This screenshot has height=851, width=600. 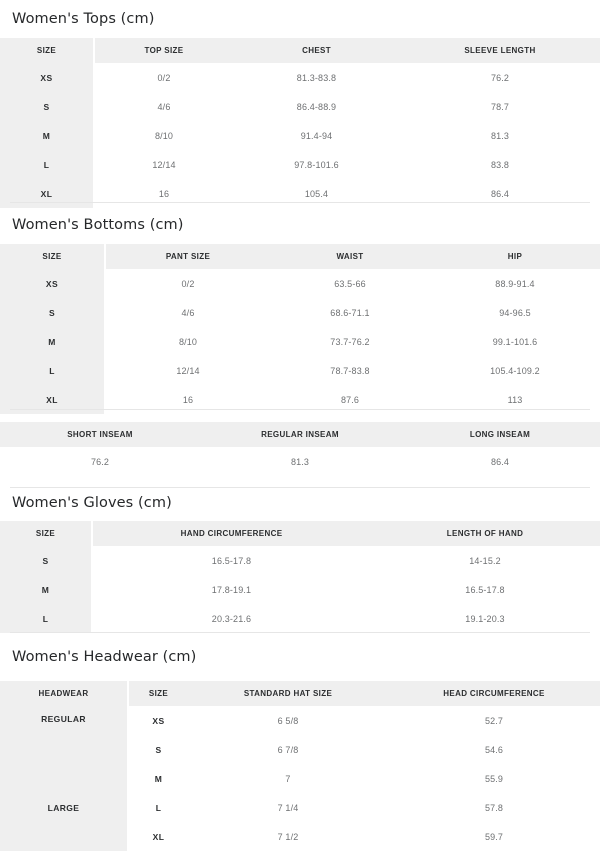 I want to click on cell-hip: 99.1-101.6, so click(x=515, y=341).